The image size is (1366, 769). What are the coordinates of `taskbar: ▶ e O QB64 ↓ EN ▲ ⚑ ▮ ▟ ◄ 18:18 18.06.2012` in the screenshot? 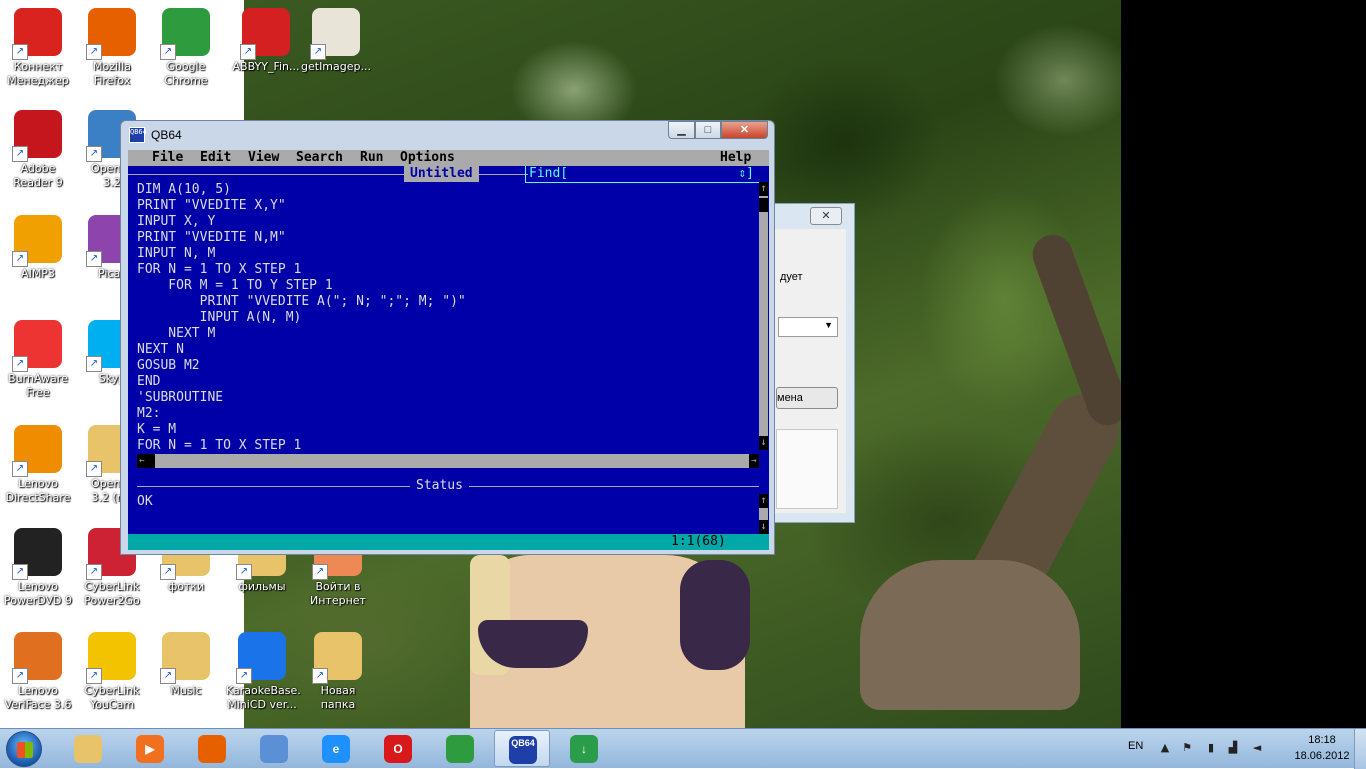 It's located at (683, 748).